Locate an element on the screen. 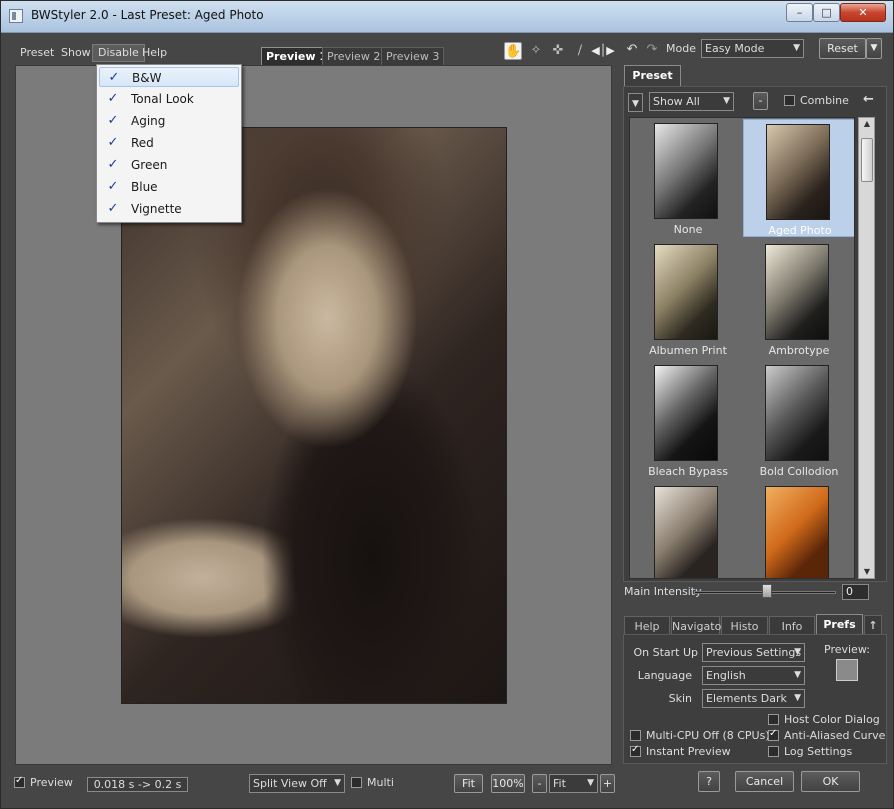 The height and width of the screenshot is (809, 894). zoom-value: Fit is located at coordinates (559, 783).